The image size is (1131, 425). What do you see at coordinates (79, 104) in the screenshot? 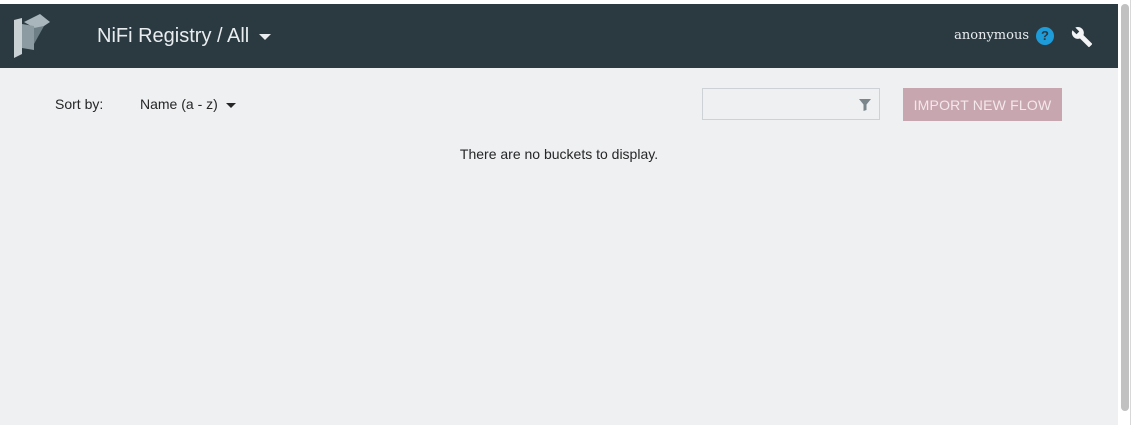
I see `sort-label: Sort by:` at bounding box center [79, 104].